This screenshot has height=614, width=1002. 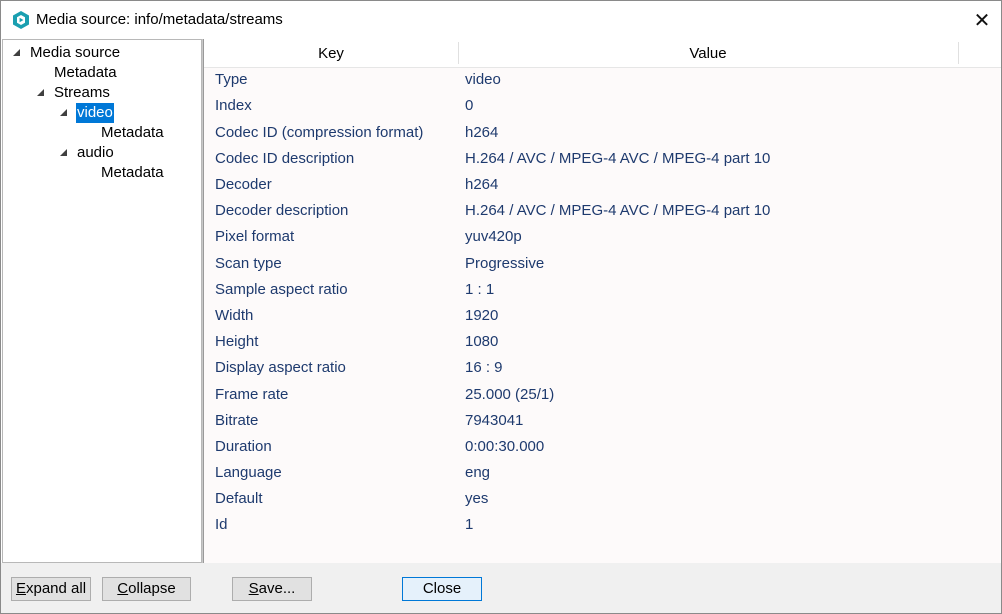 What do you see at coordinates (602, 421) in the screenshot?
I see `table-row: Bitrate 7943041` at bounding box center [602, 421].